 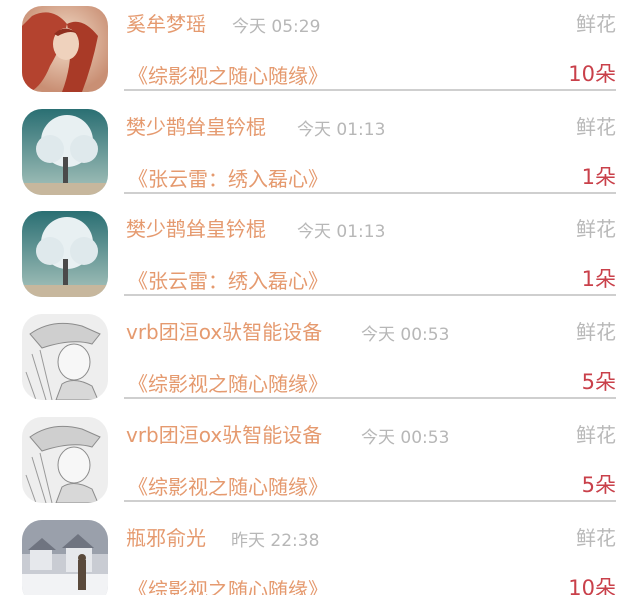 I want to click on gift-time: 昨天 22:38, so click(x=275, y=541).